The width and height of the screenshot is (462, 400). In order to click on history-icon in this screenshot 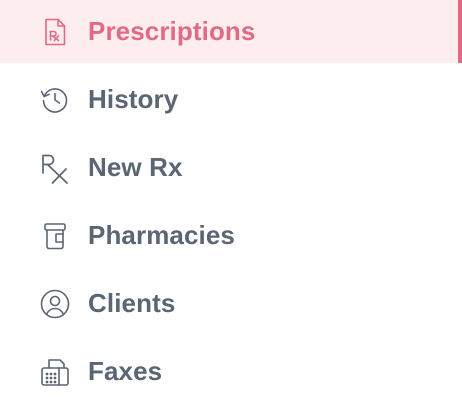, I will do `click(55, 100)`.